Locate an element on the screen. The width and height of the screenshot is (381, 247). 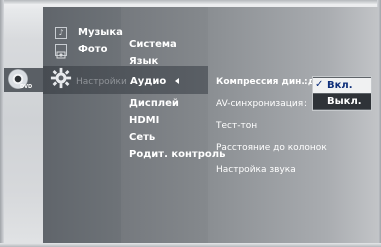
settings-item-display: Дисплей is located at coordinates (154, 104).